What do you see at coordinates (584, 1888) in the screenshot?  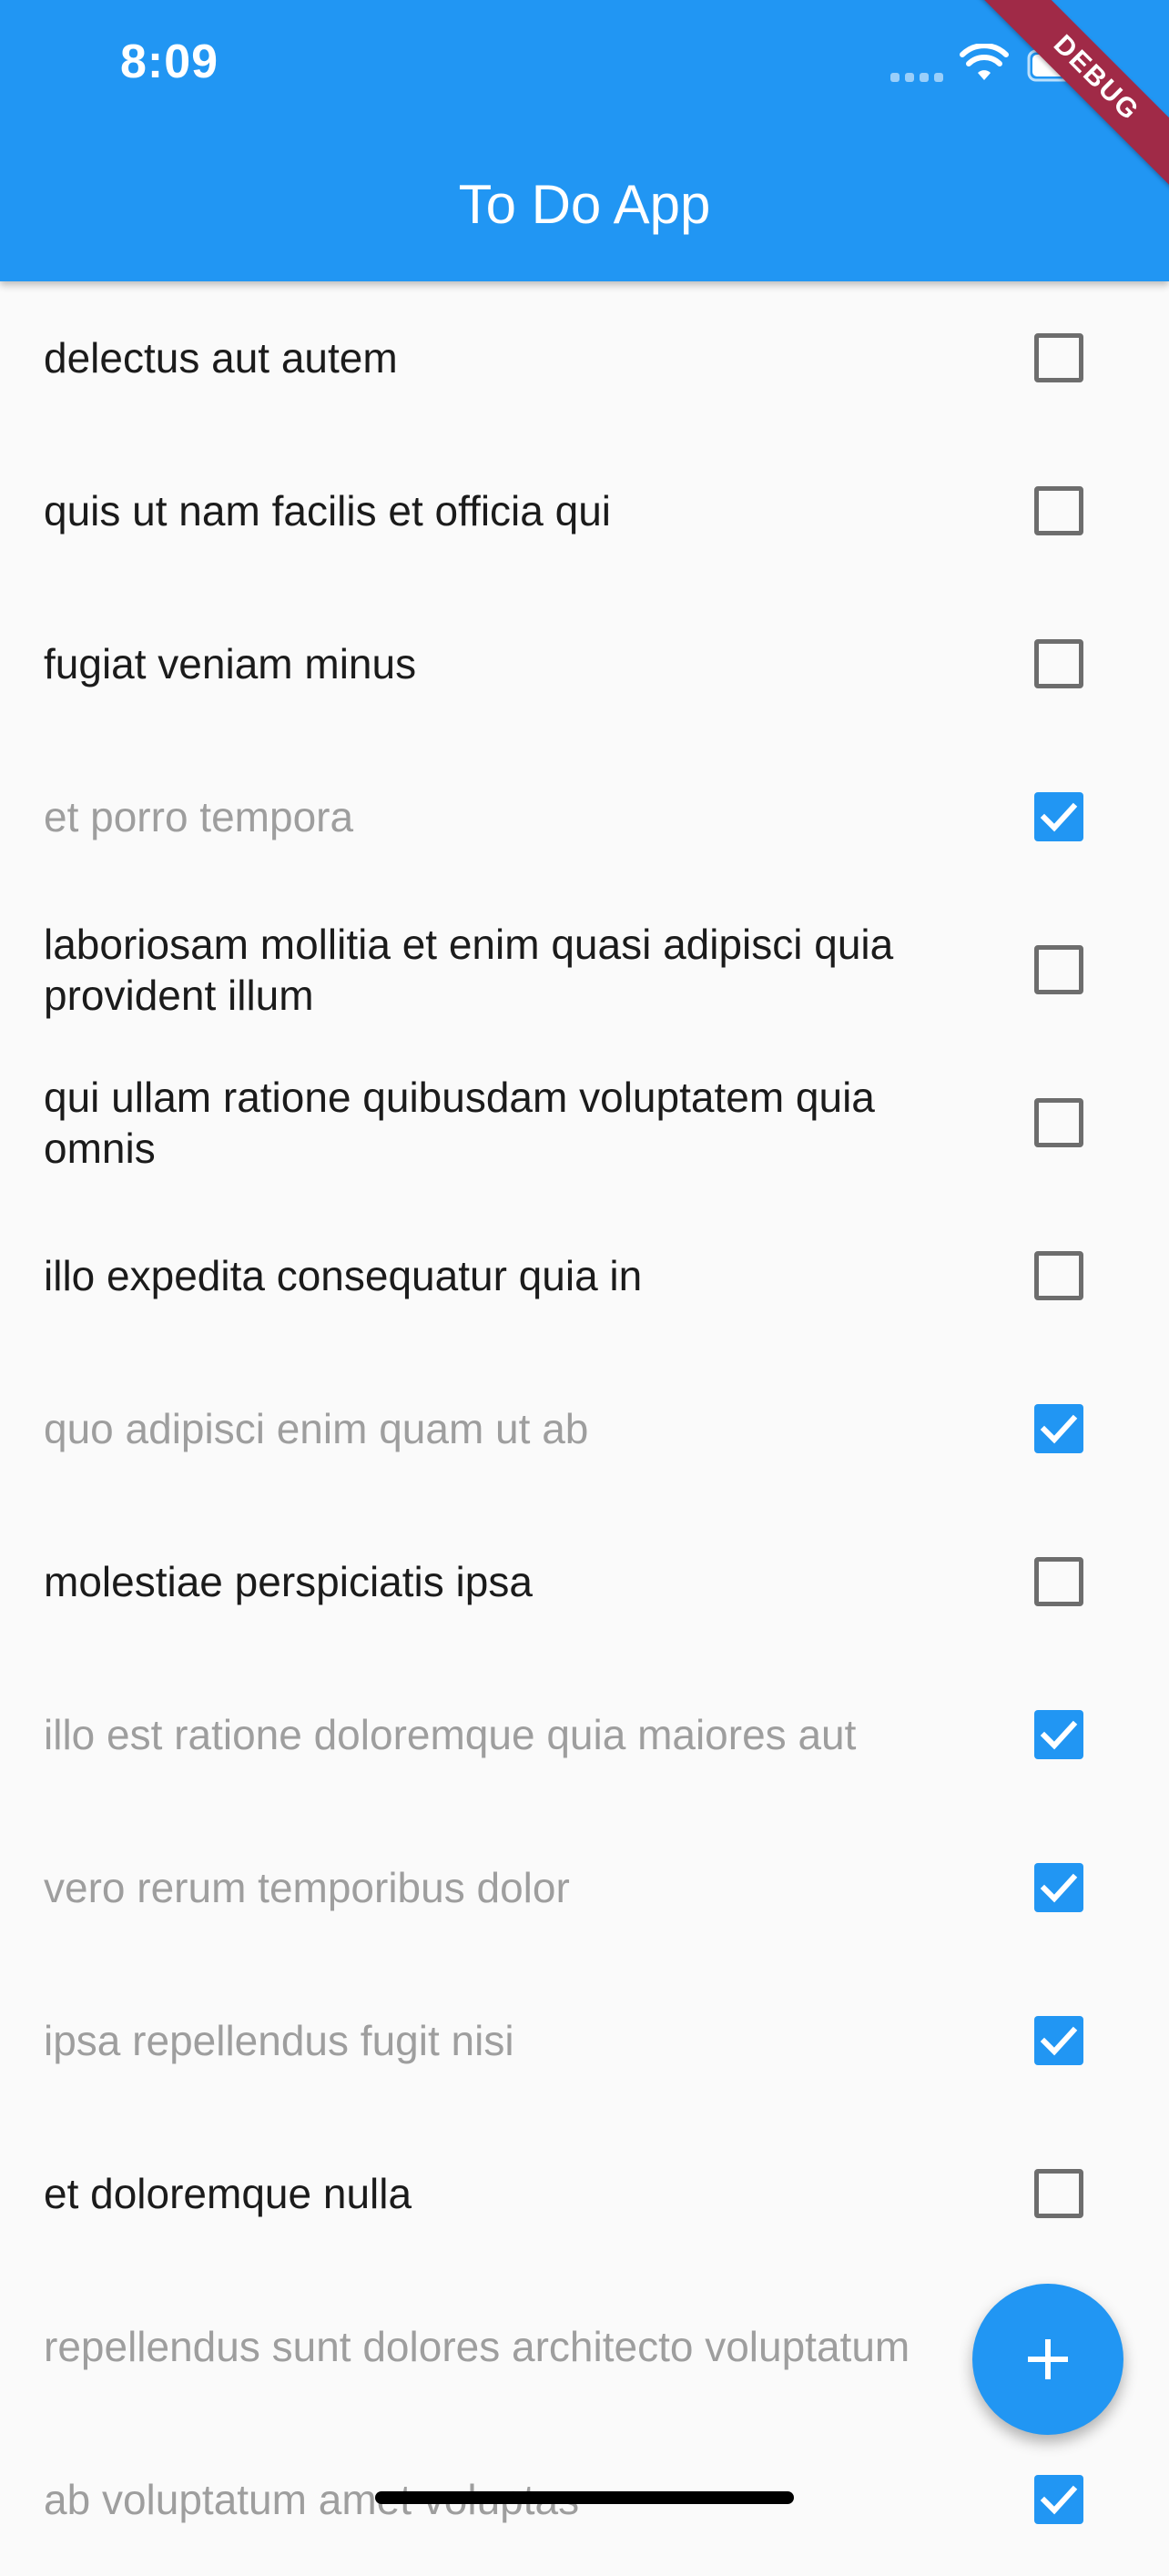 I see `todo-item: vero rerum temporibus dolor` at bounding box center [584, 1888].